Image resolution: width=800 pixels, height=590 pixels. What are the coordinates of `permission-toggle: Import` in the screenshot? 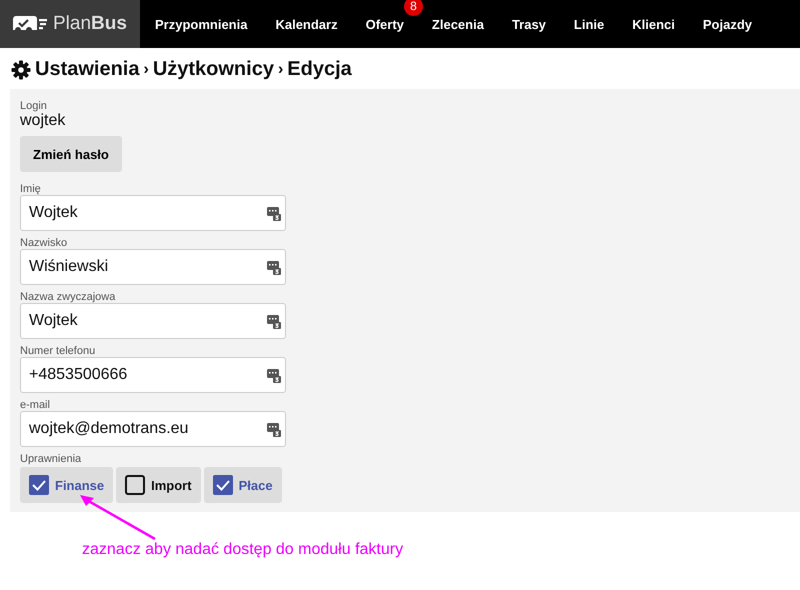 It's located at (158, 485).